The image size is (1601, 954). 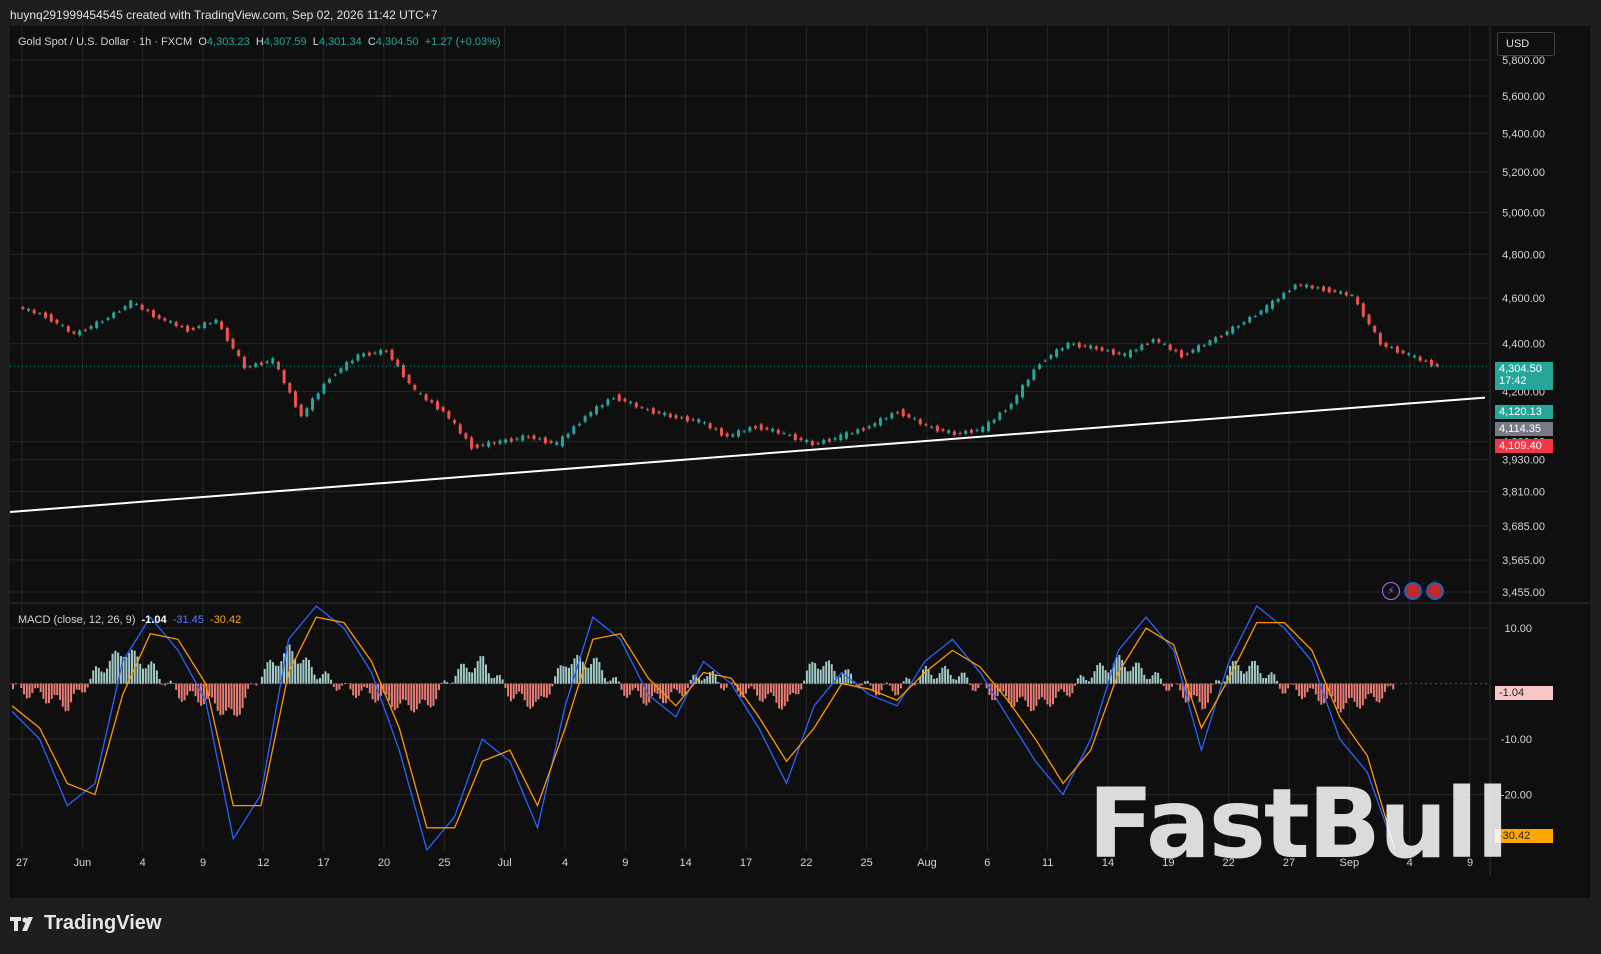 I want to click on time-tick-label: 4, so click(x=143, y=863).